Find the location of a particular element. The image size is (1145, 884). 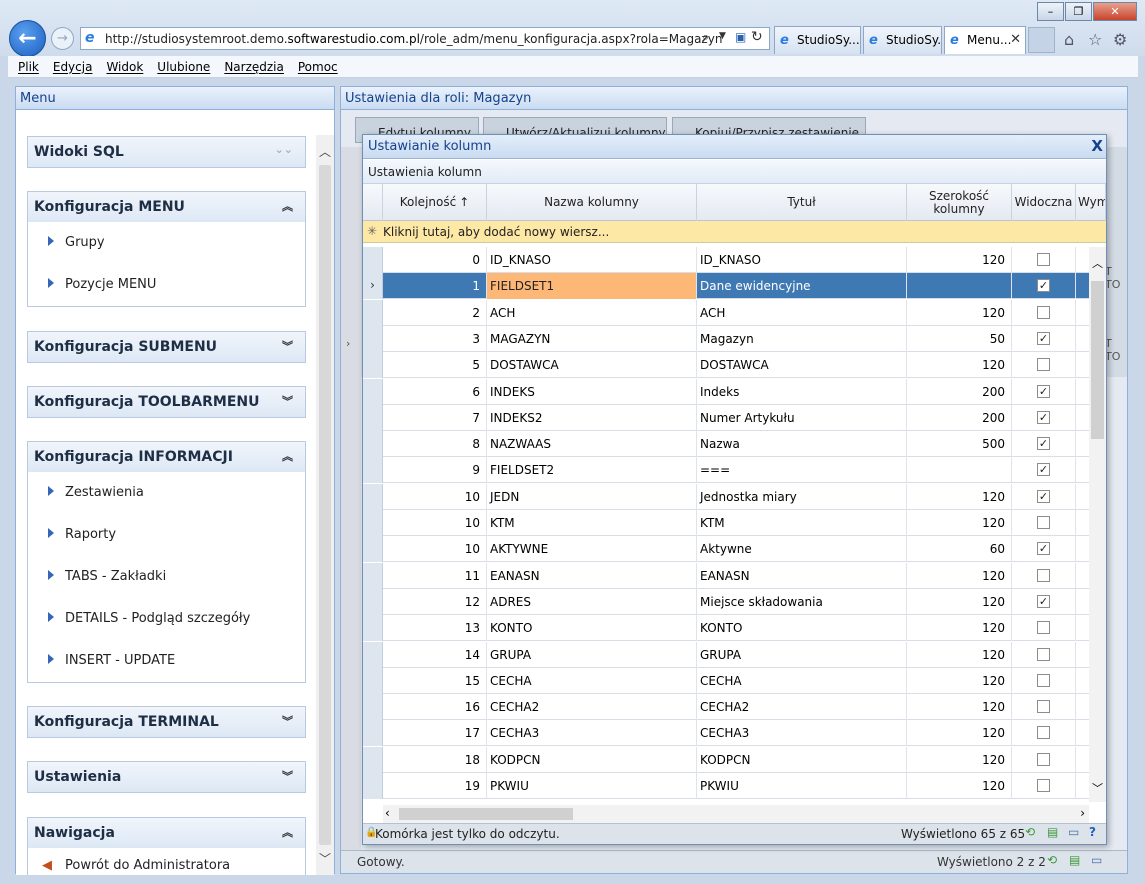

print-icon: ▭ is located at coordinates (1073, 832).